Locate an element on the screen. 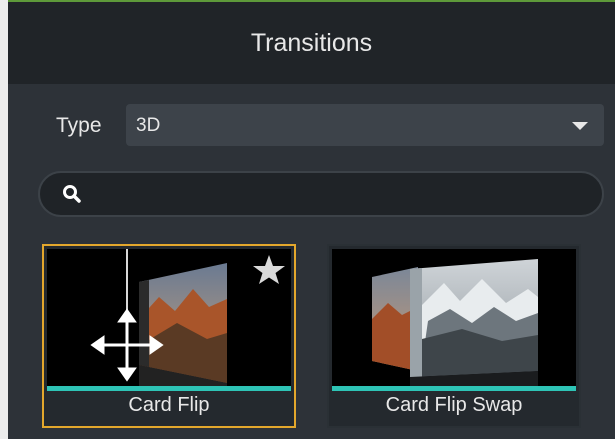 Image resolution: width=615 pixels, height=439 pixels. search-input is located at coordinates (321, 194).